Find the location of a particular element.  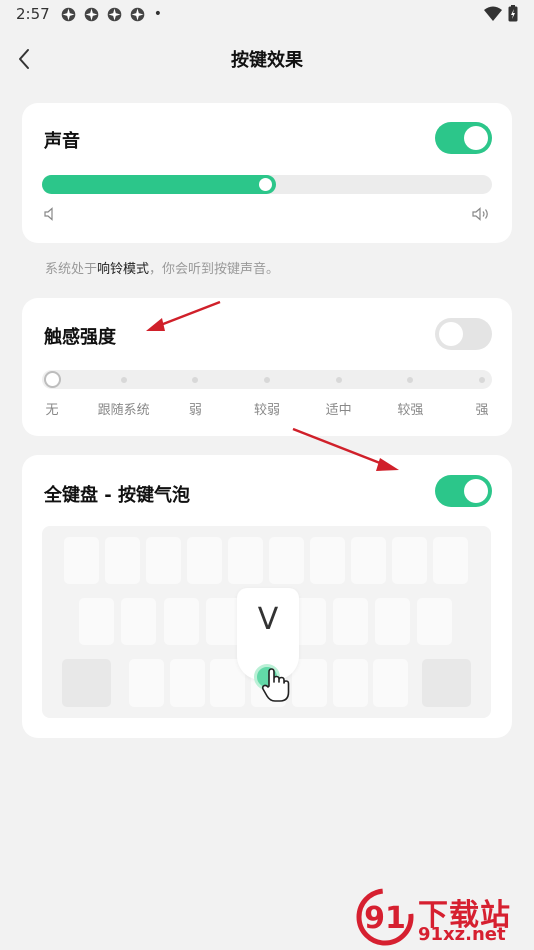

haptic-level-label: 较强 is located at coordinates (410, 410).